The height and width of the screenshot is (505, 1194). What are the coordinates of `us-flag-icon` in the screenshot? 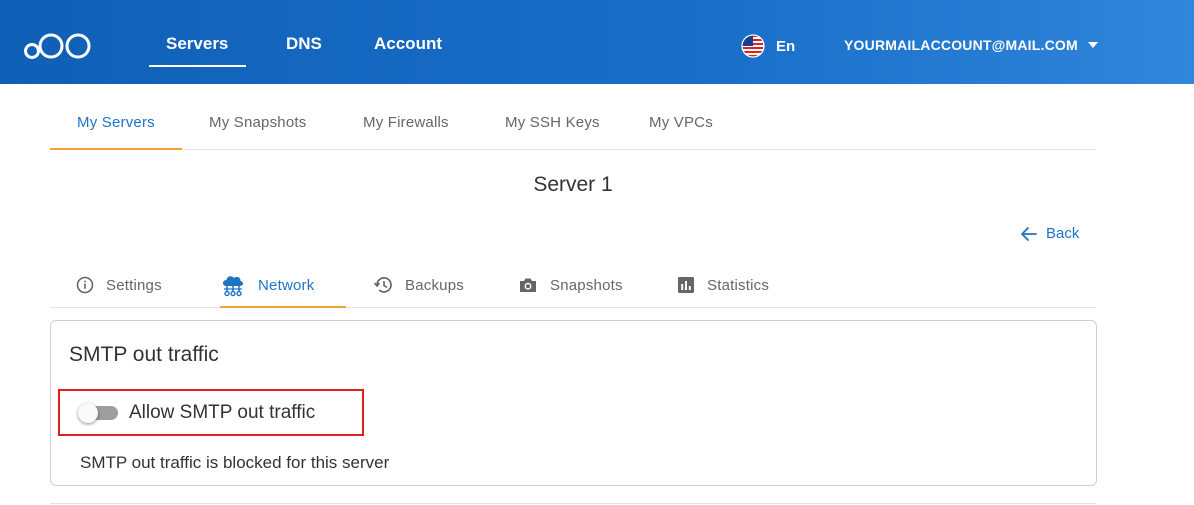 It's located at (753, 46).